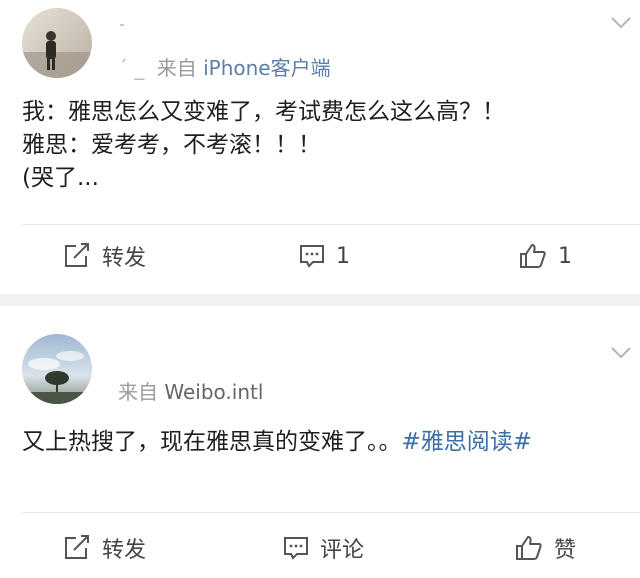 The image size is (640, 578). I want to click on blurred-username, so click(122, 25).